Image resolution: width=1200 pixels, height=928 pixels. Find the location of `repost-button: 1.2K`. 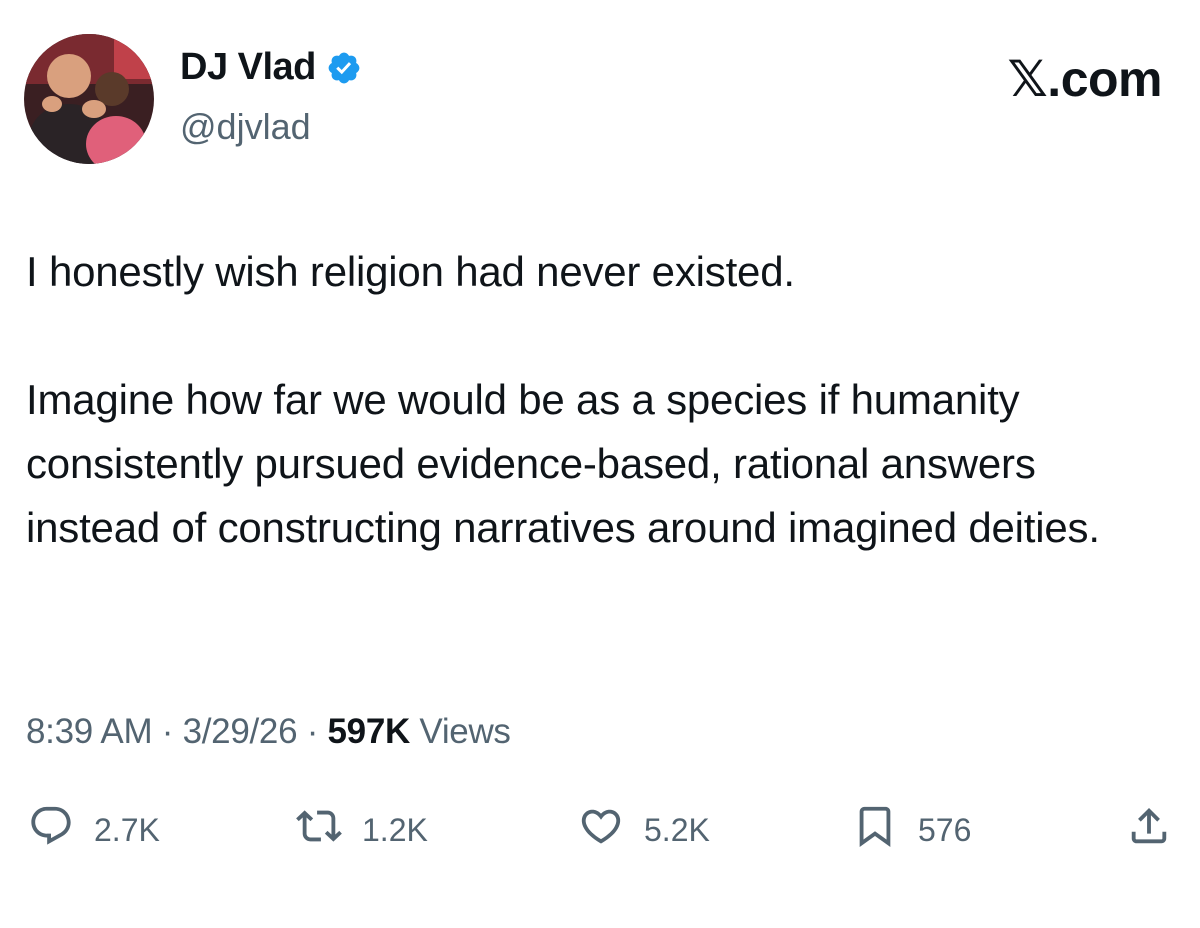

repost-button: 1.2K is located at coordinates (362, 830).